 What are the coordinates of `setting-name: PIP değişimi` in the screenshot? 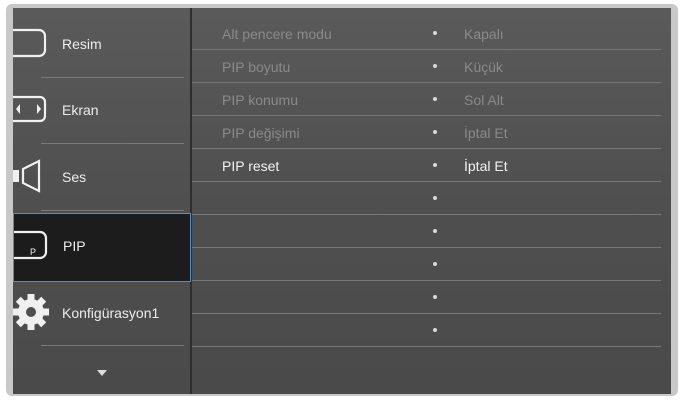 It's located at (261, 133).